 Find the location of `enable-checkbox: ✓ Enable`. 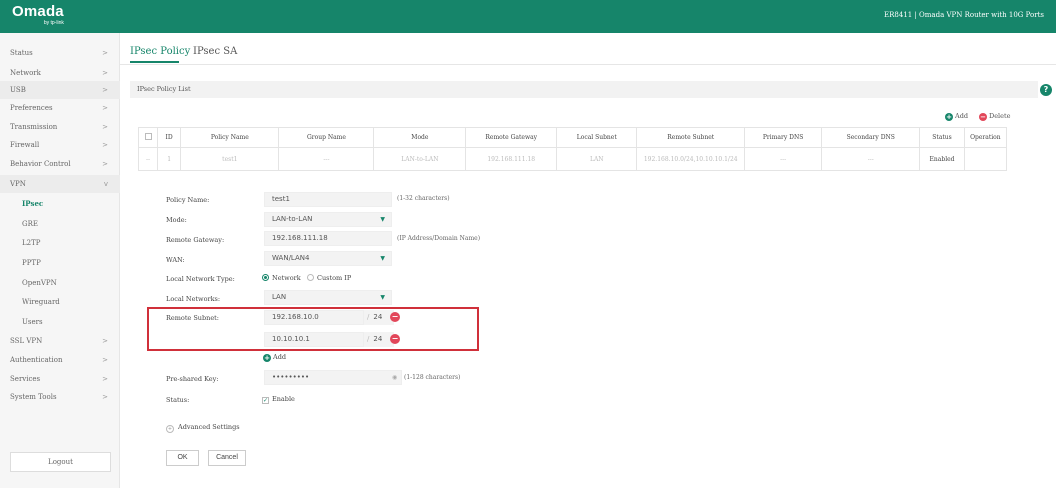

enable-checkbox: ✓ Enable is located at coordinates (278, 399).